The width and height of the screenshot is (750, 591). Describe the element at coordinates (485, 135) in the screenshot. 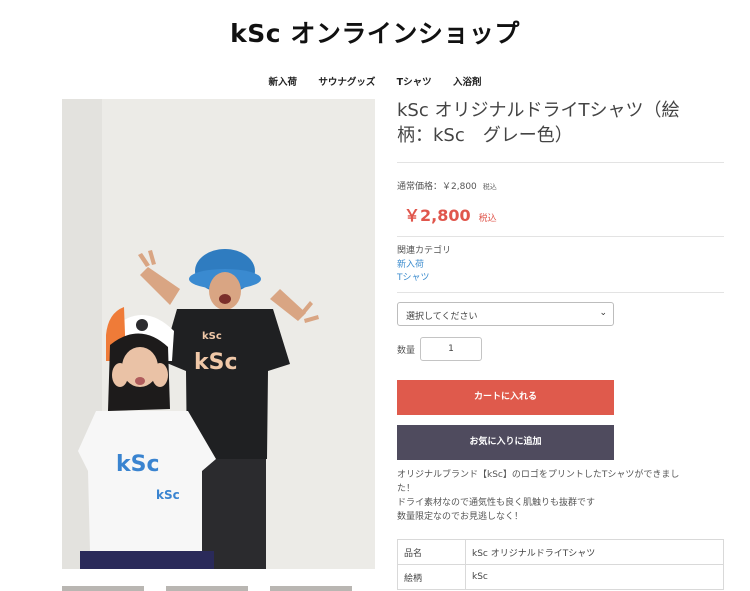

I see `product-title-line-2: 柄：kSc グレー色）` at that location.